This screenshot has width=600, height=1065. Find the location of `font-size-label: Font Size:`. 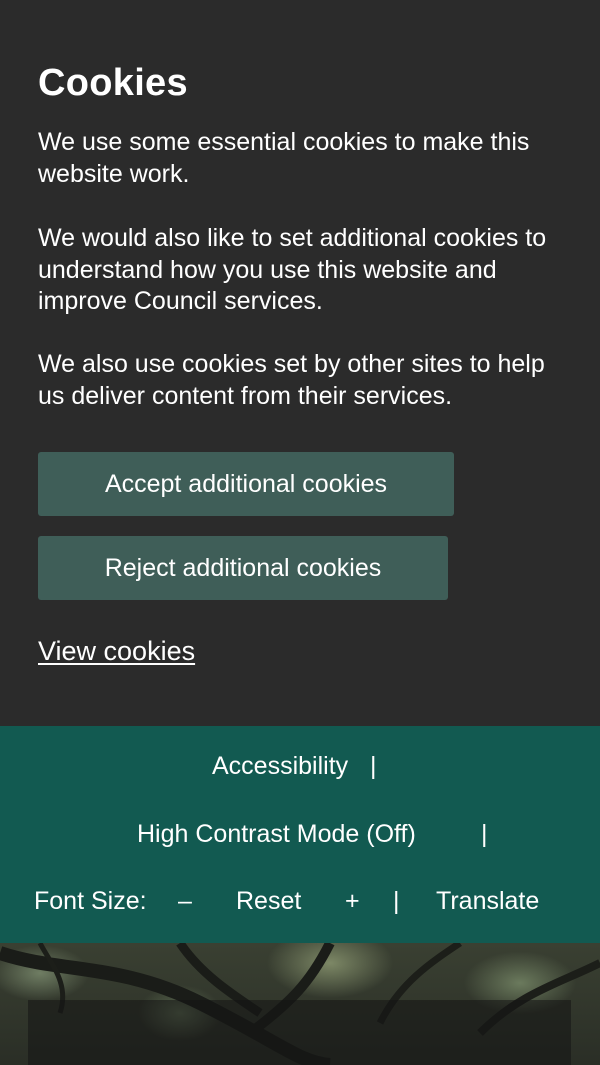

font-size-label: Font Size: is located at coordinates (90, 901).